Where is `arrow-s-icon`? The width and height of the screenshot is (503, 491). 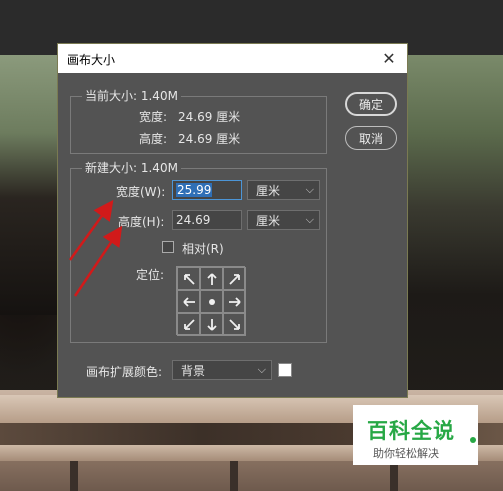 arrow-s-icon is located at coordinates (211, 324).